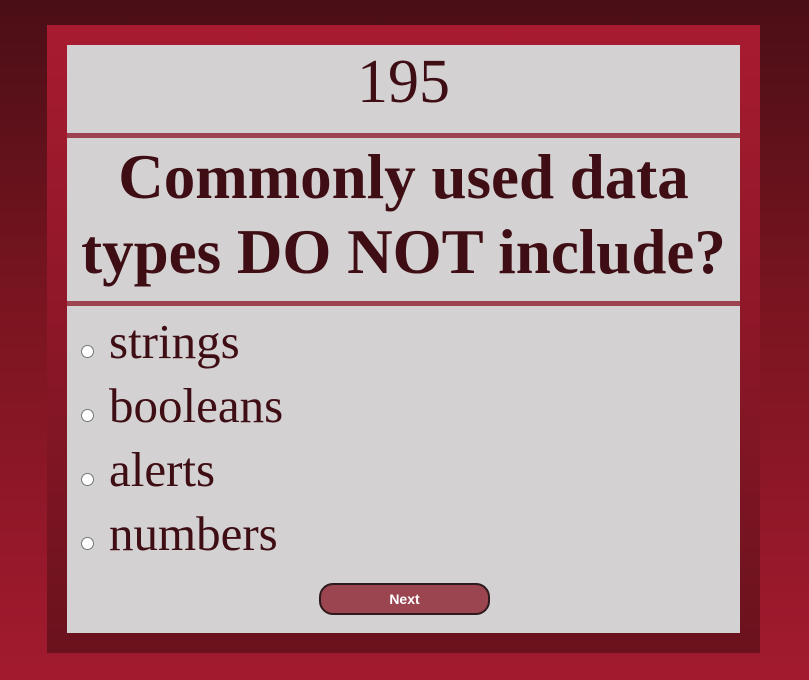 Image resolution: width=809 pixels, height=680 pixels. Describe the element at coordinates (404, 599) in the screenshot. I see `next-button: Next` at that location.